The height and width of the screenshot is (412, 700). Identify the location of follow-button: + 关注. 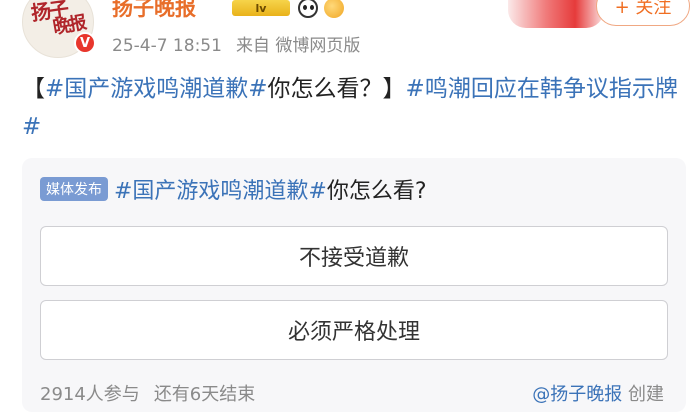
(643, 13).